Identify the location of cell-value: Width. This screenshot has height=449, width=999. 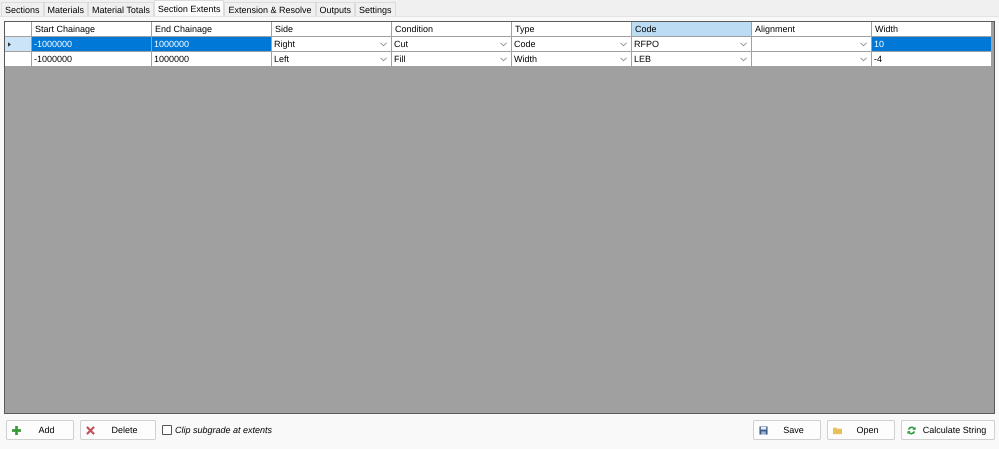
(526, 59).